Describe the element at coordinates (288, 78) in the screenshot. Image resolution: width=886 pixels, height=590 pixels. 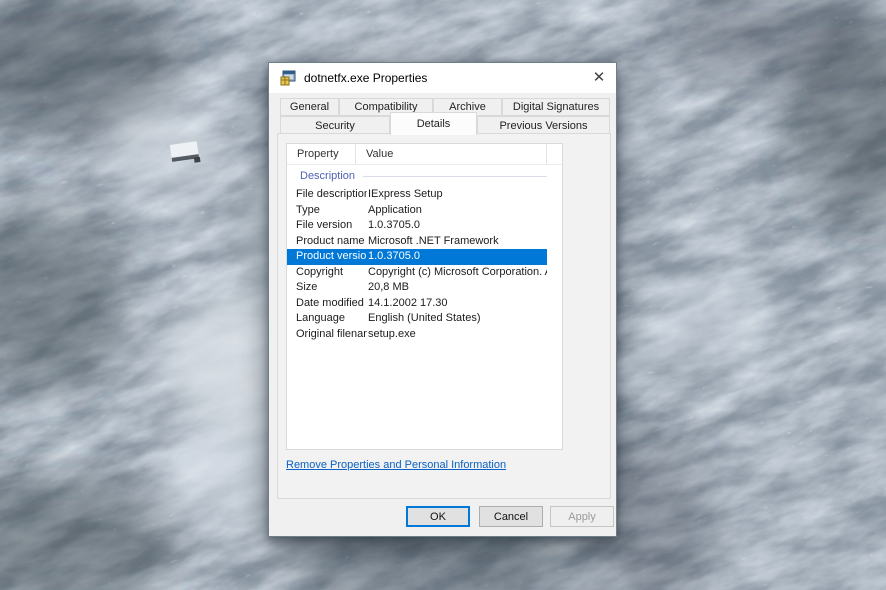
I see `setup-package-icon` at that location.